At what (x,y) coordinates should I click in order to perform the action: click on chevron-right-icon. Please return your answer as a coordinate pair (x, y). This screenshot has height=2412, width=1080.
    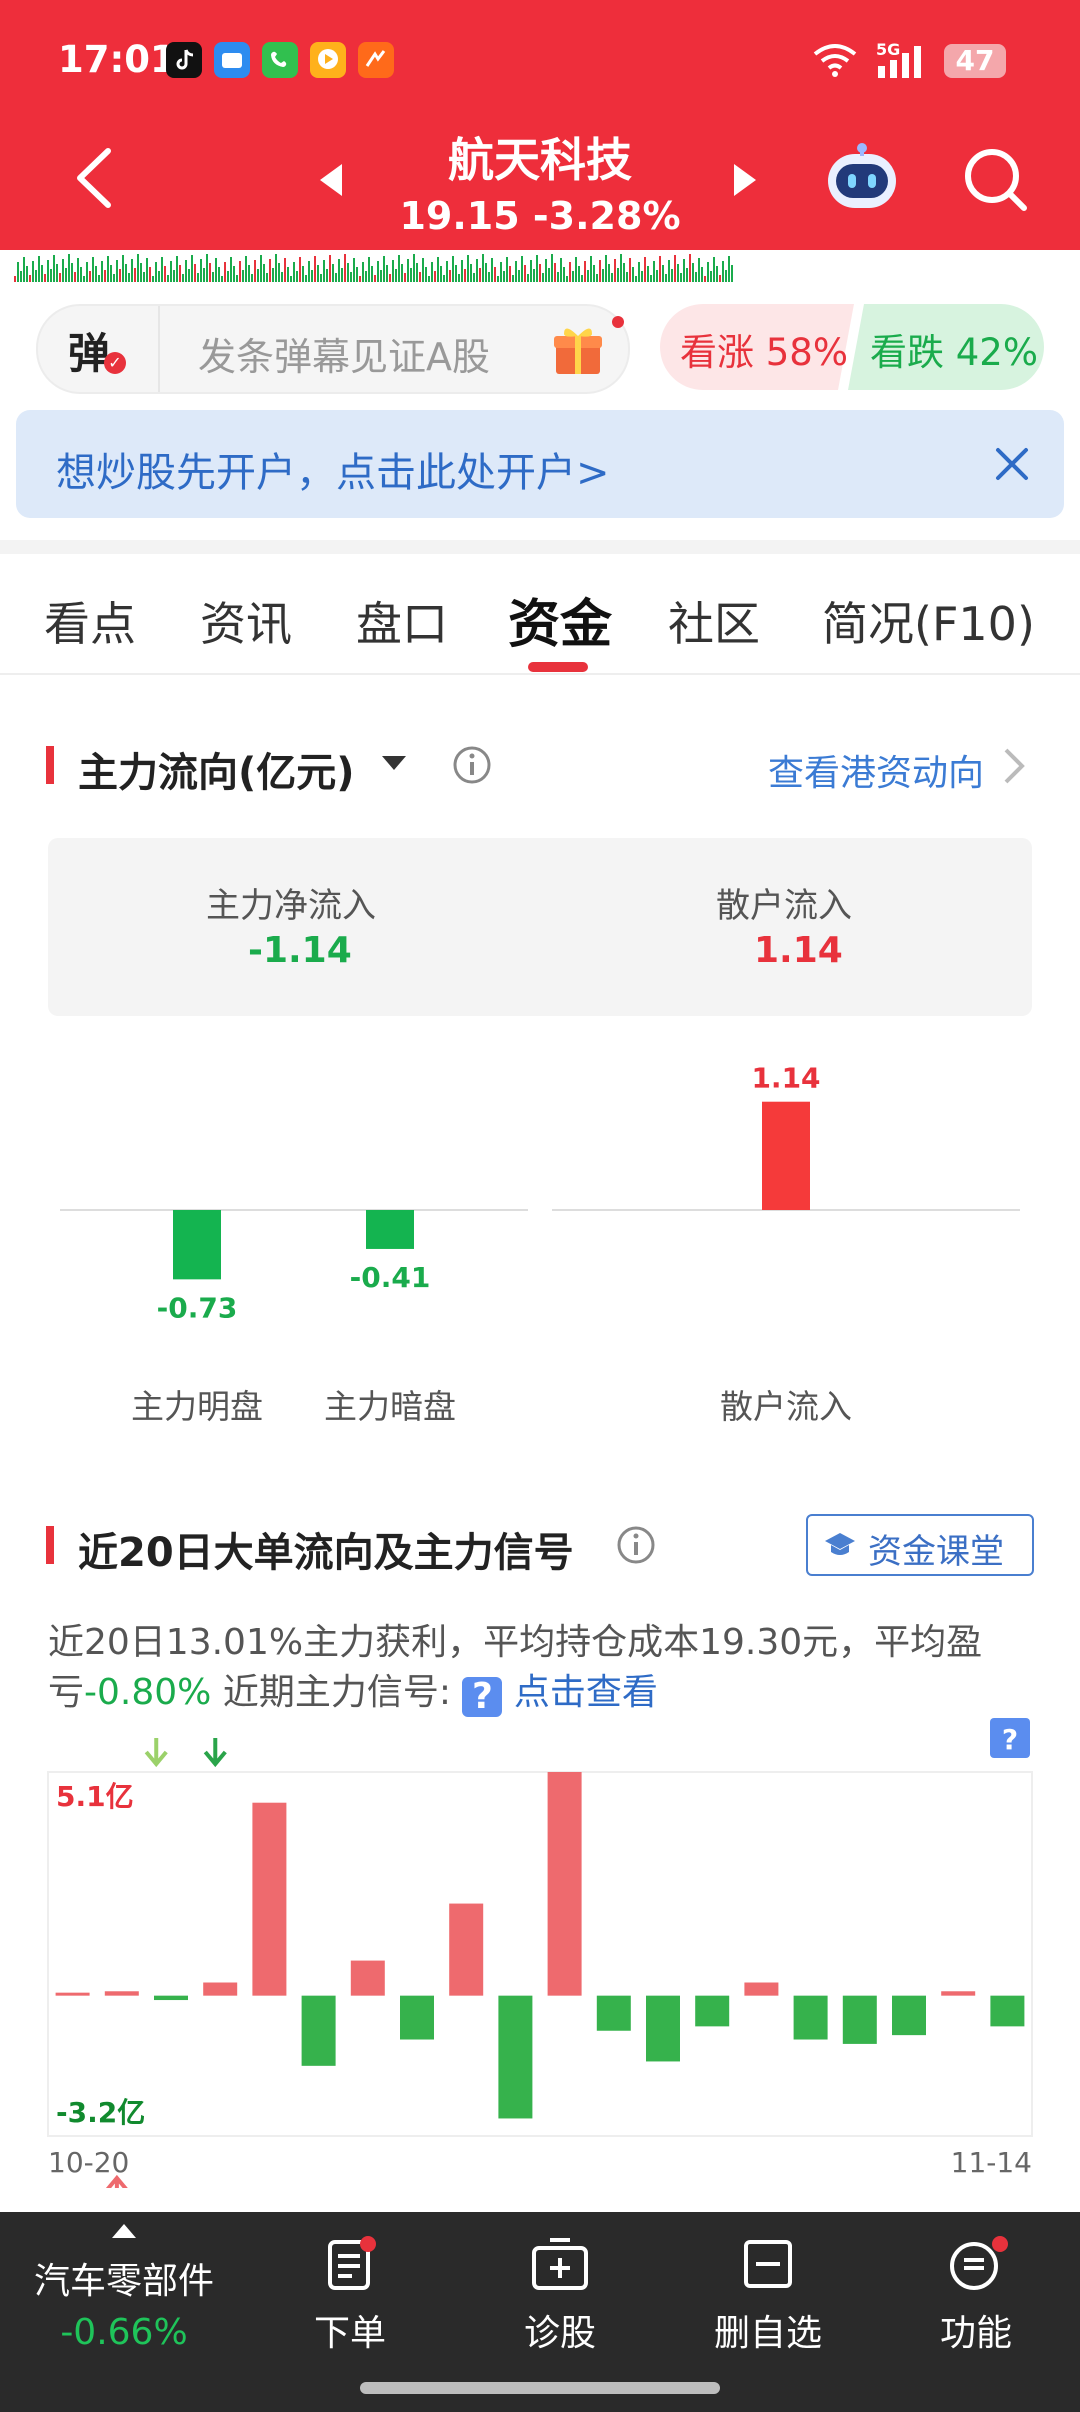
    Looking at the image, I should click on (1014, 766).